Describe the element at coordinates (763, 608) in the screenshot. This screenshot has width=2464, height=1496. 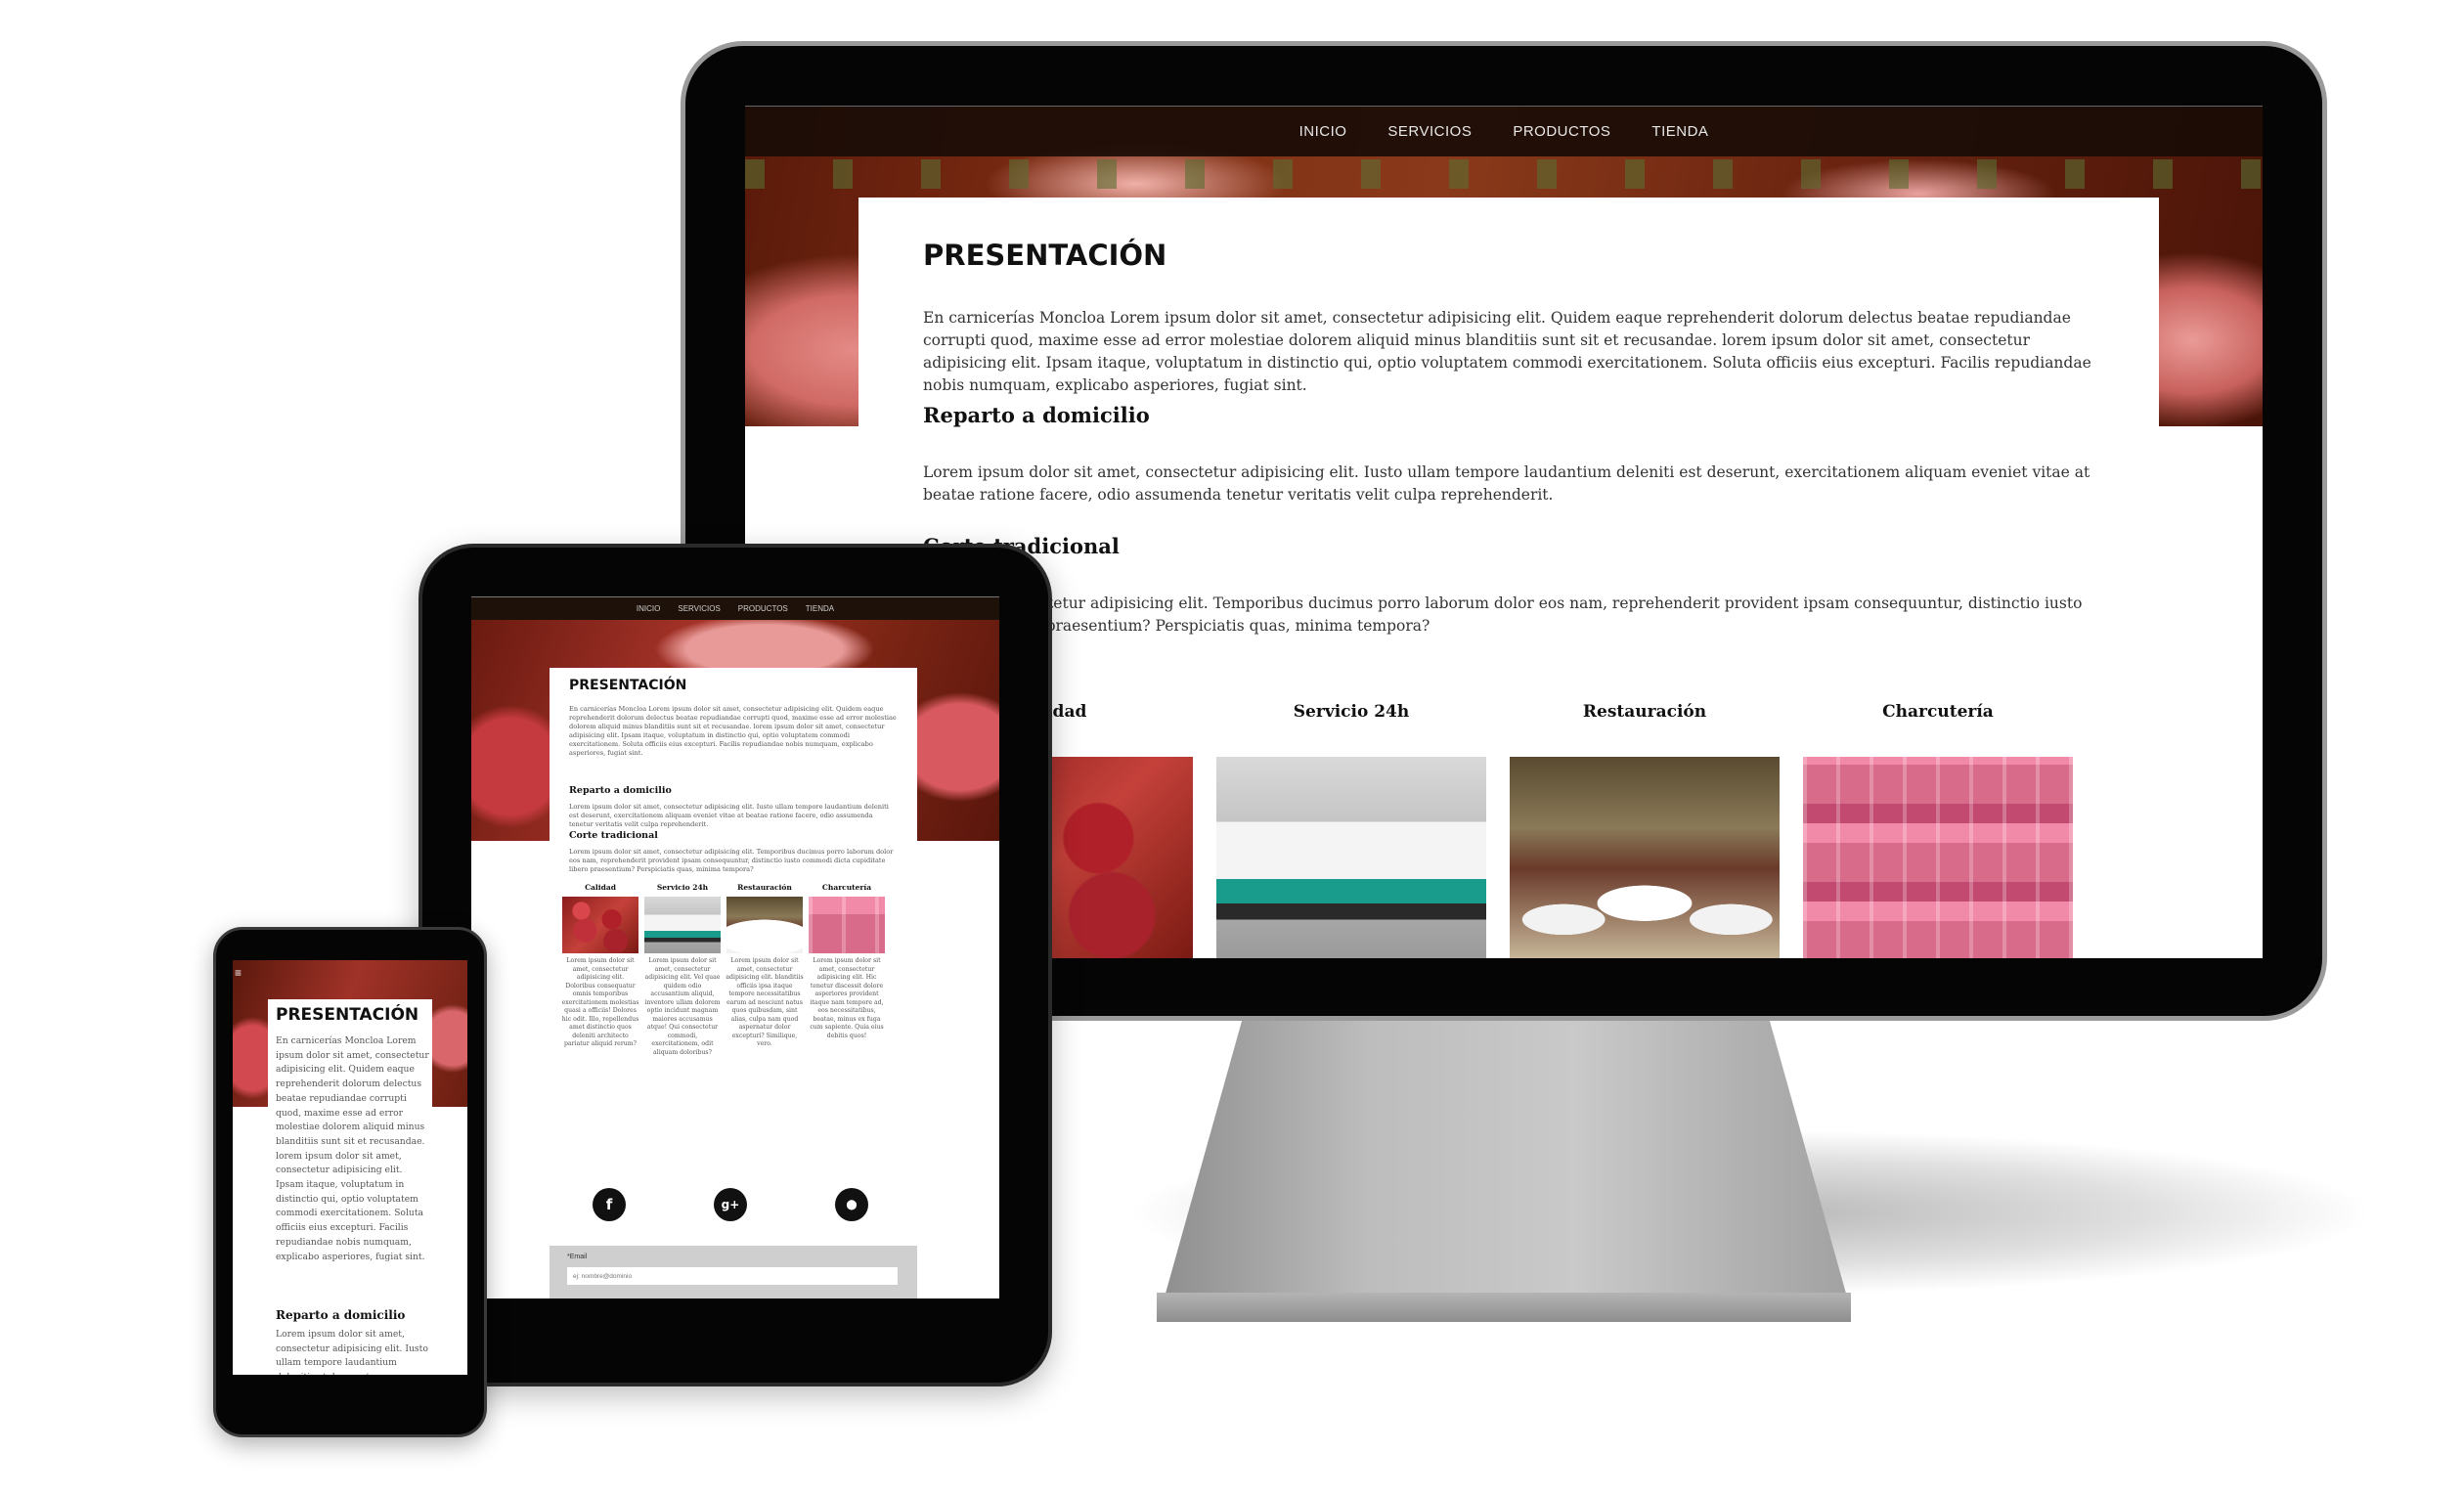
I see `tablet-nav-productos: PRODUCTOS` at that location.